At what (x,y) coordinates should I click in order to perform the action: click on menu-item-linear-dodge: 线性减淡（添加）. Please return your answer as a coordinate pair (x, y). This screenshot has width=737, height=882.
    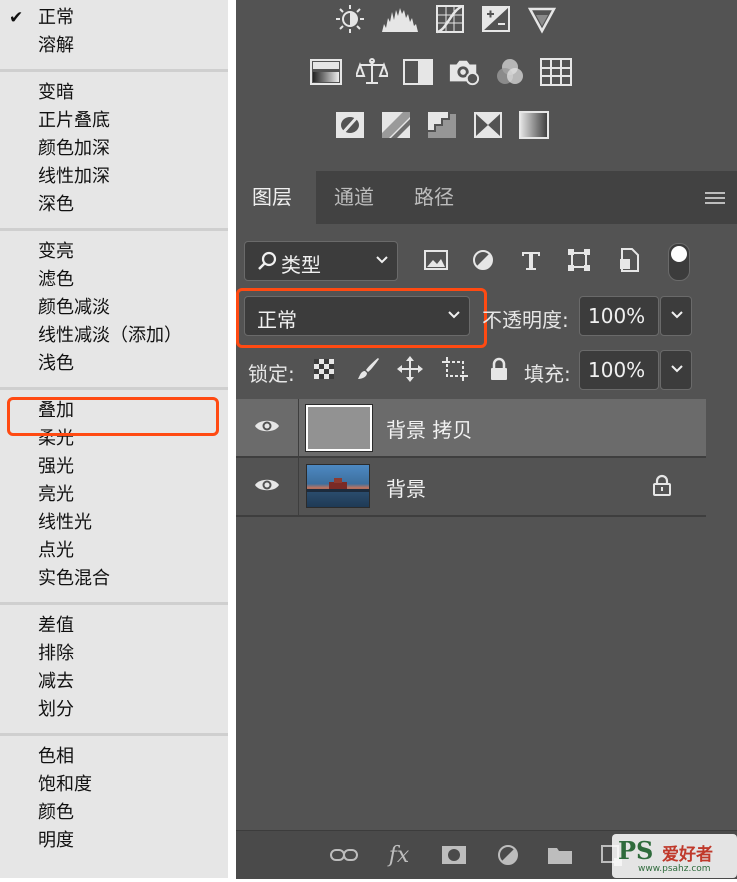
    Looking at the image, I should click on (114, 336).